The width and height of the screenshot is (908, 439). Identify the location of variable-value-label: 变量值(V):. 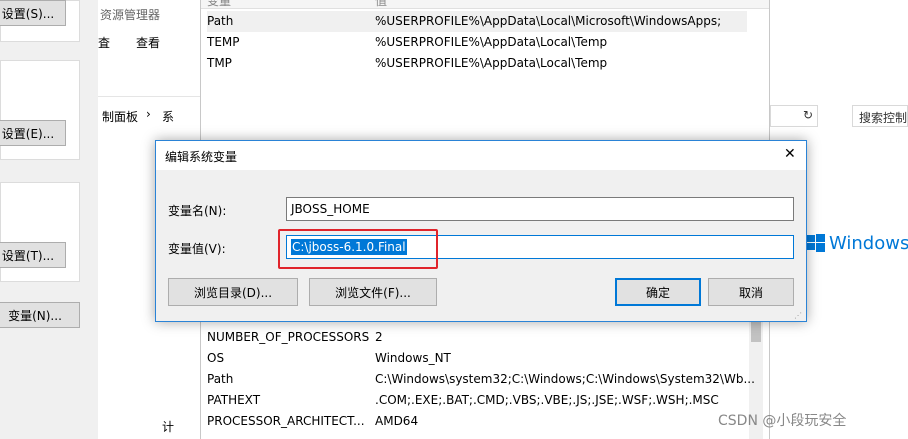
(197, 249).